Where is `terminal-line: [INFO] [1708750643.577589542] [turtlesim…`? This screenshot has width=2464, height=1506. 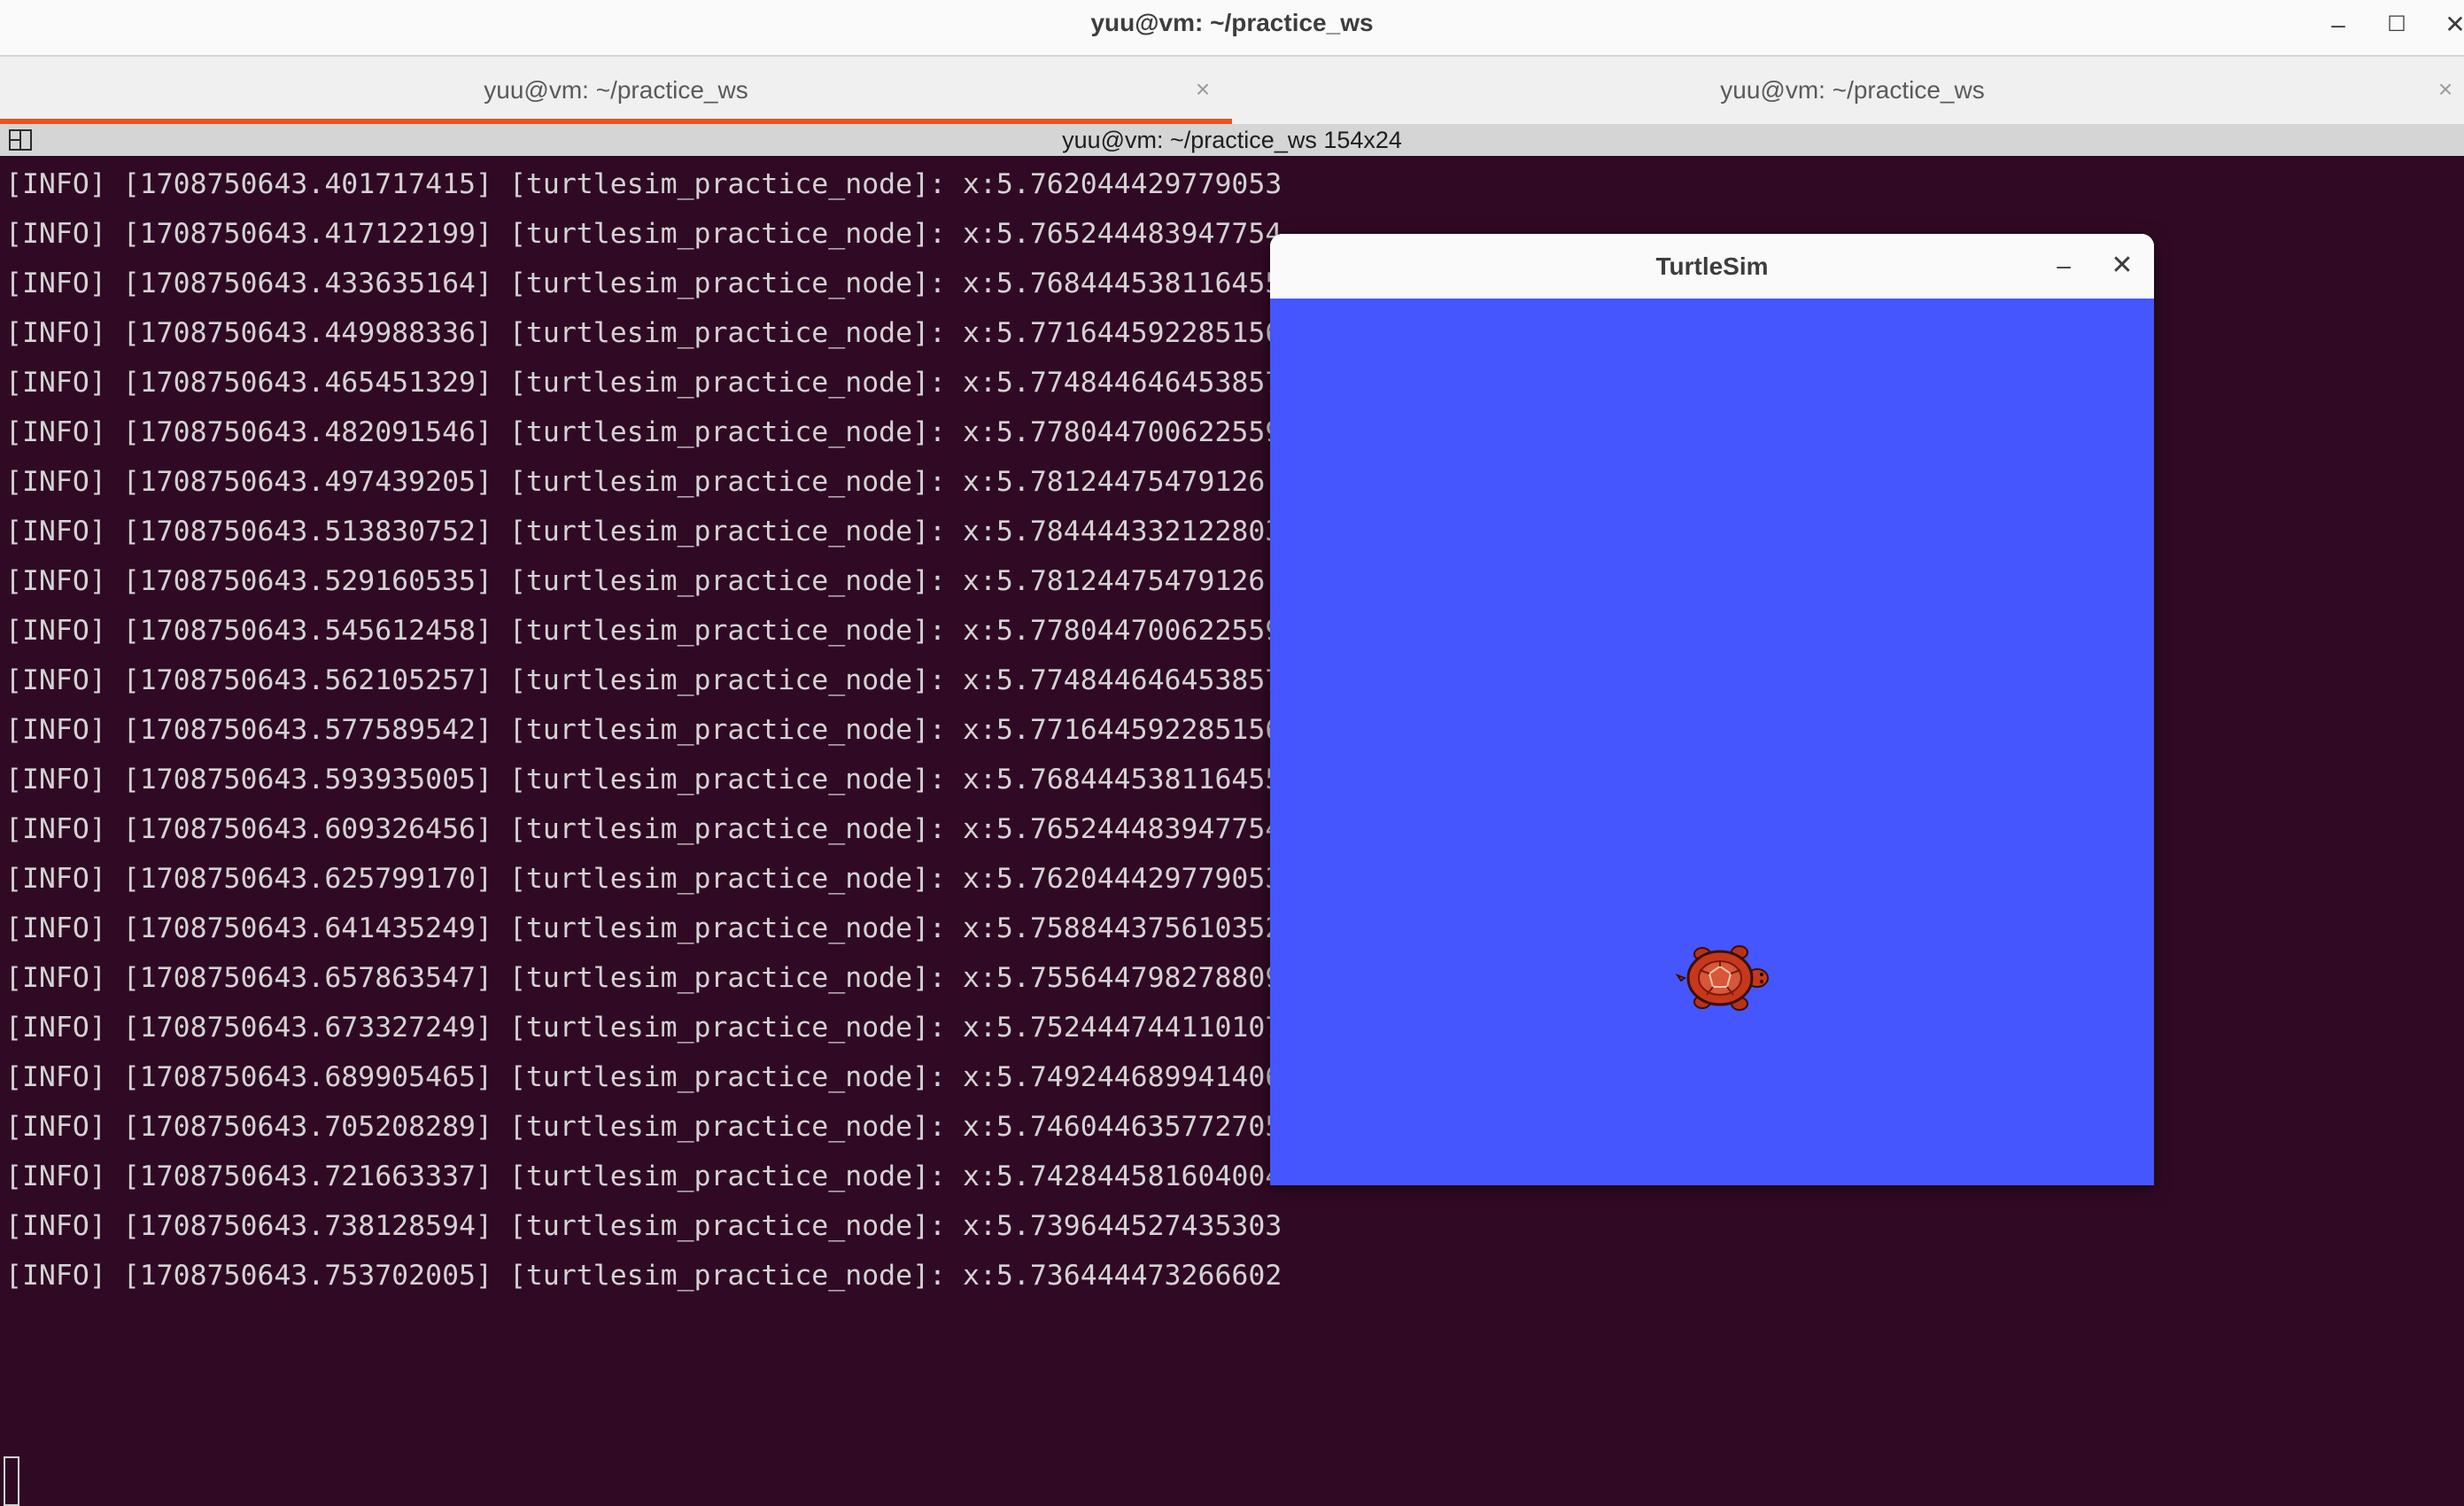
terminal-line: [INFO] [1708750643.577589542] [turtlesim… is located at coordinates (643, 730).